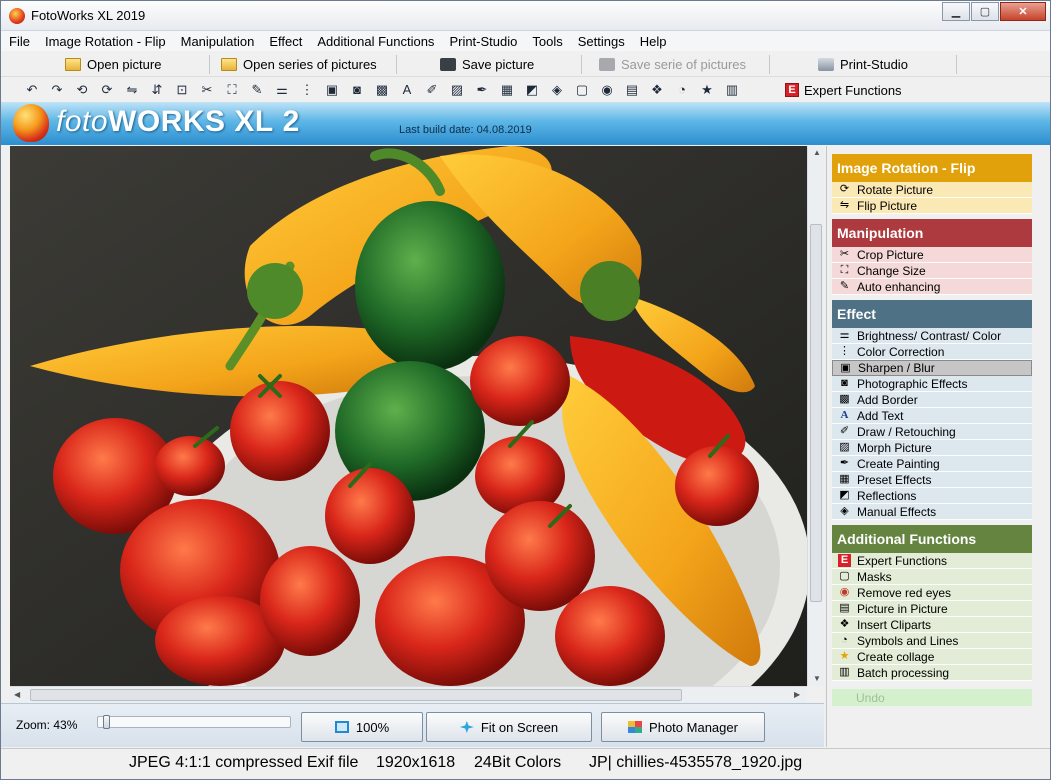  I want to click on sidebar-item-color-correction: ⋮ Color Correction, so click(932, 352).